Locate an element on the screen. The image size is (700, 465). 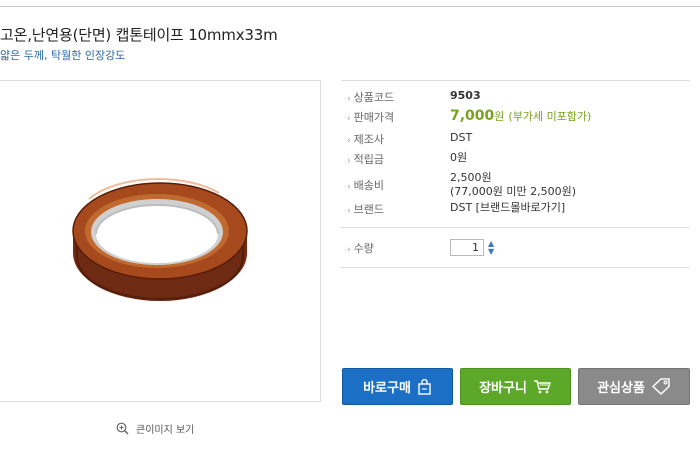
product-subtitle: 얇은 두께, 탁월한 인장강도 is located at coordinates (63, 55).